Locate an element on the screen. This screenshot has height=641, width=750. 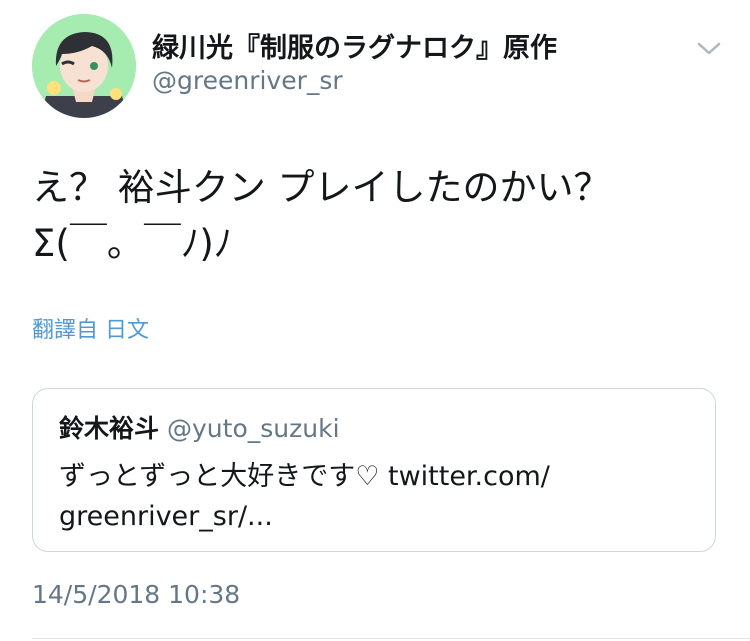
tweet-timestamp: 14/5/2018 10:38 is located at coordinates (136, 594).